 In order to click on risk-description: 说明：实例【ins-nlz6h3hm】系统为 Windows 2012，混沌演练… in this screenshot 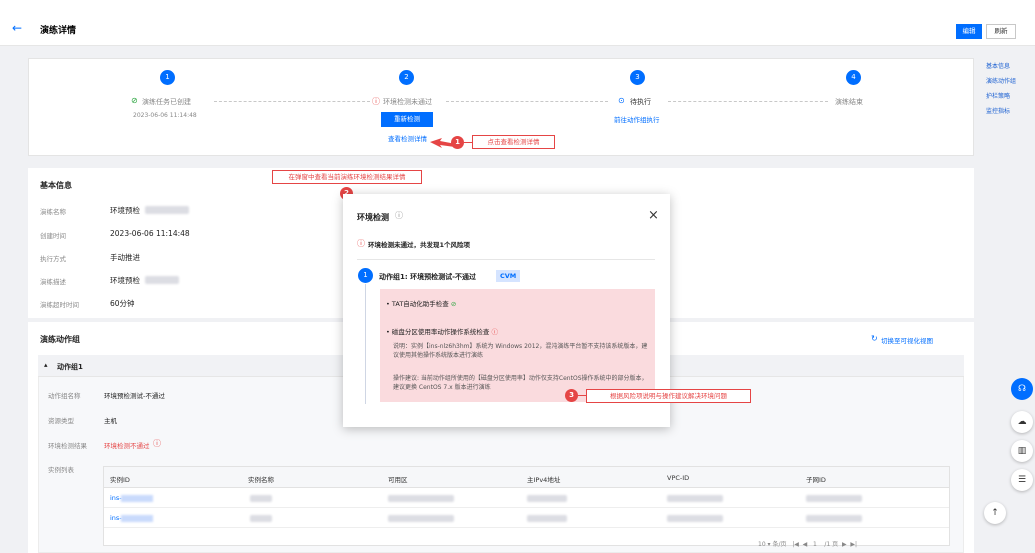, I will do `click(520, 351)`.